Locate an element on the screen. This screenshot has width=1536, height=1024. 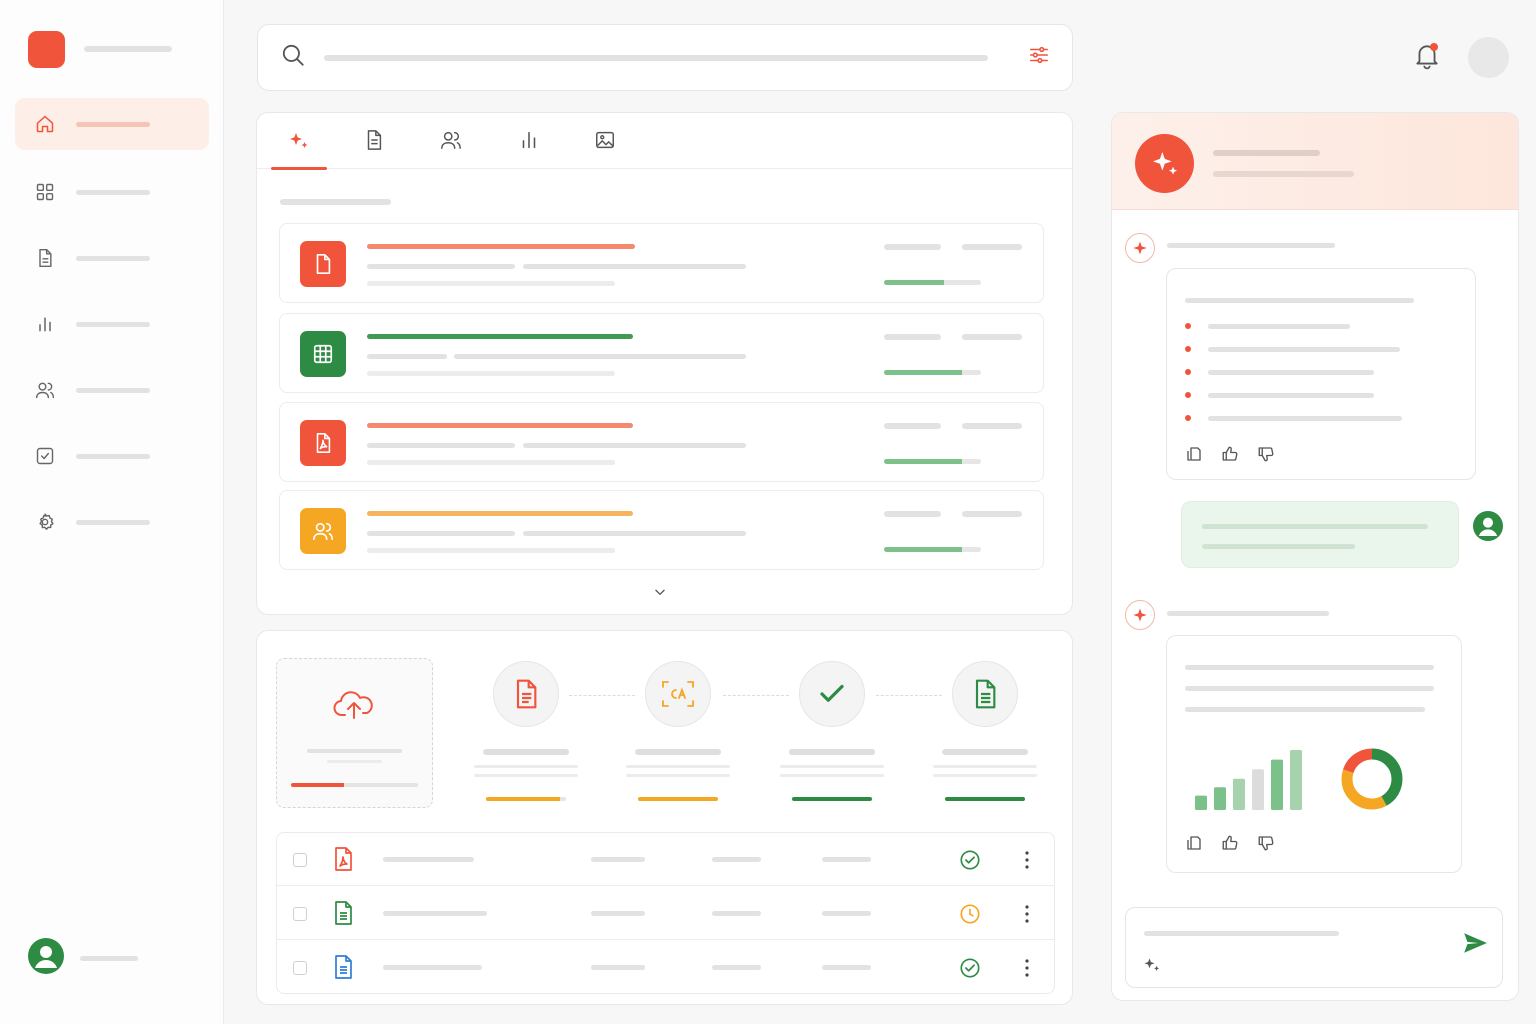
message-composer is located at coordinates (1314, 947).